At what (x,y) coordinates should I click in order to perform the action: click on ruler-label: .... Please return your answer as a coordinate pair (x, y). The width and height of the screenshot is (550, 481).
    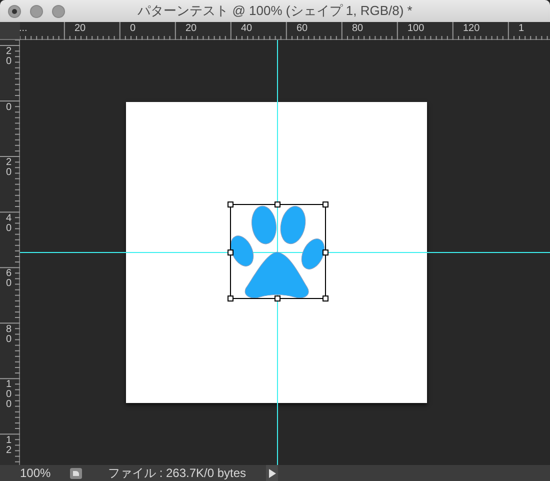
    Looking at the image, I should click on (23, 29).